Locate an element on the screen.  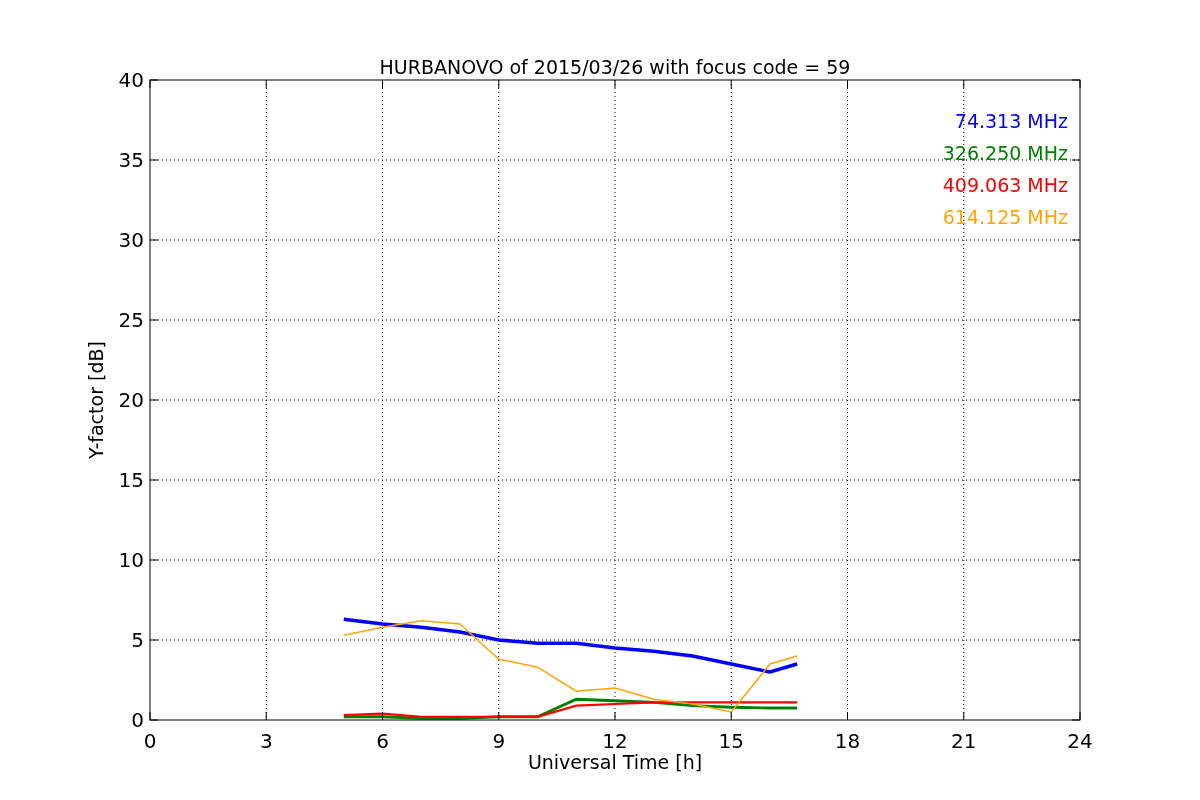
legend-label: 74.313 MHz is located at coordinates (1011, 121).